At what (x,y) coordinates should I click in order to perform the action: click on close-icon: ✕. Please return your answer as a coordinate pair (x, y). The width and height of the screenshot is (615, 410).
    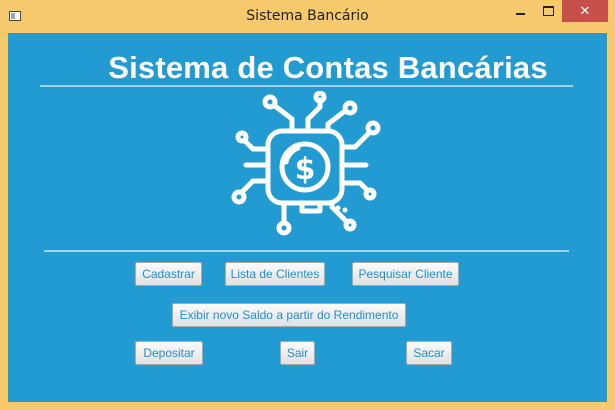
    Looking at the image, I should click on (585, 11).